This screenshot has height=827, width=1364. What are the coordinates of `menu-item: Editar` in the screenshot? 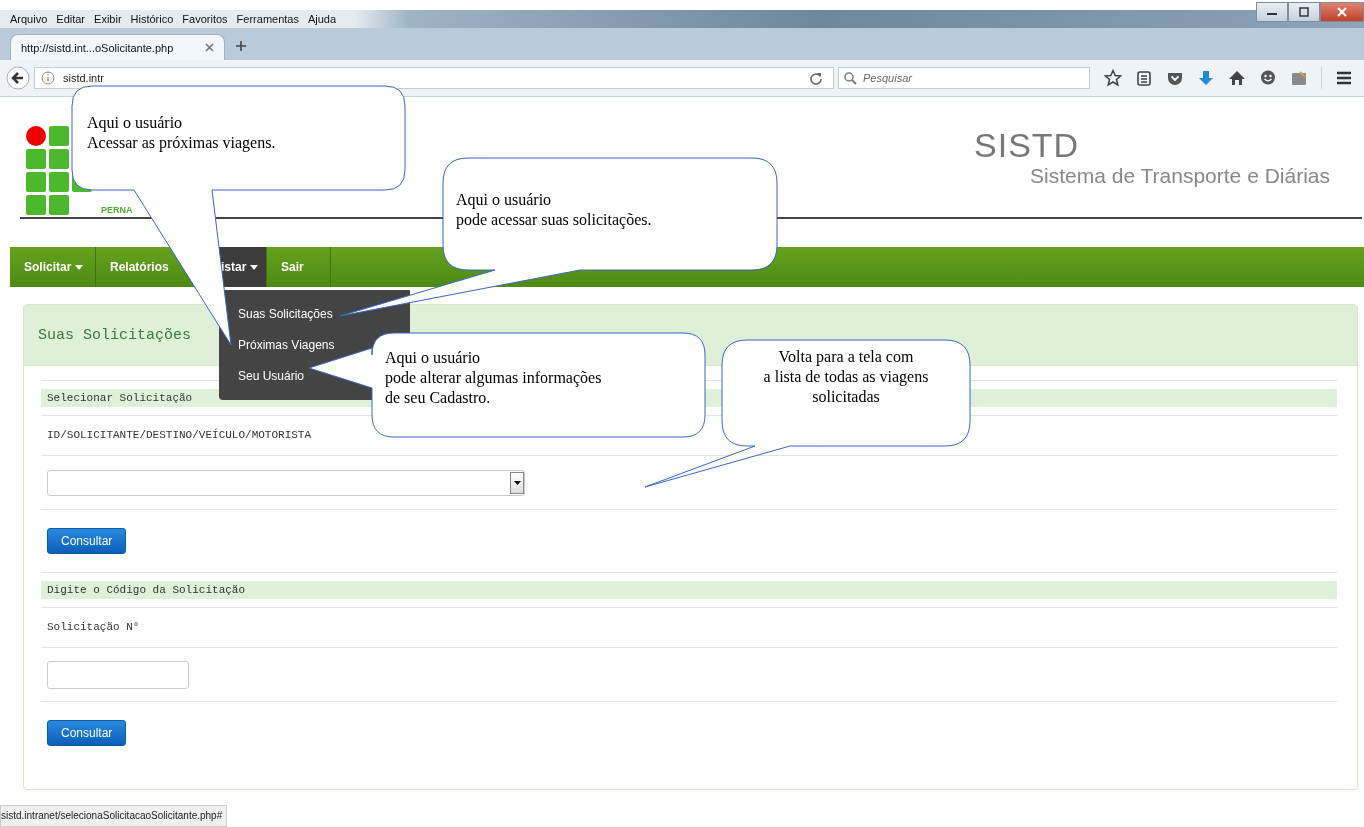 It's located at (71, 19).